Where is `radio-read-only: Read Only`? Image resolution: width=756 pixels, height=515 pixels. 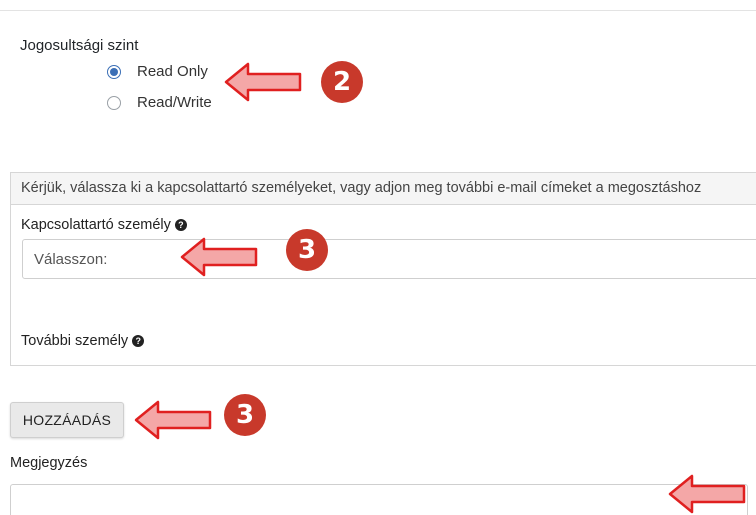
radio-read-only: Read Only is located at coordinates (157, 71).